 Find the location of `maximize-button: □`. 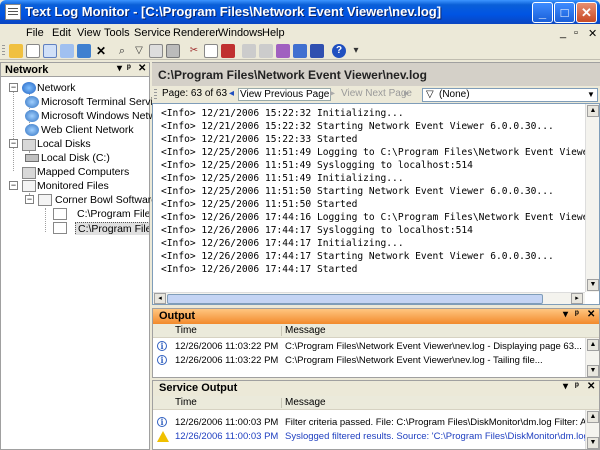

maximize-button: □ is located at coordinates (564, 12).